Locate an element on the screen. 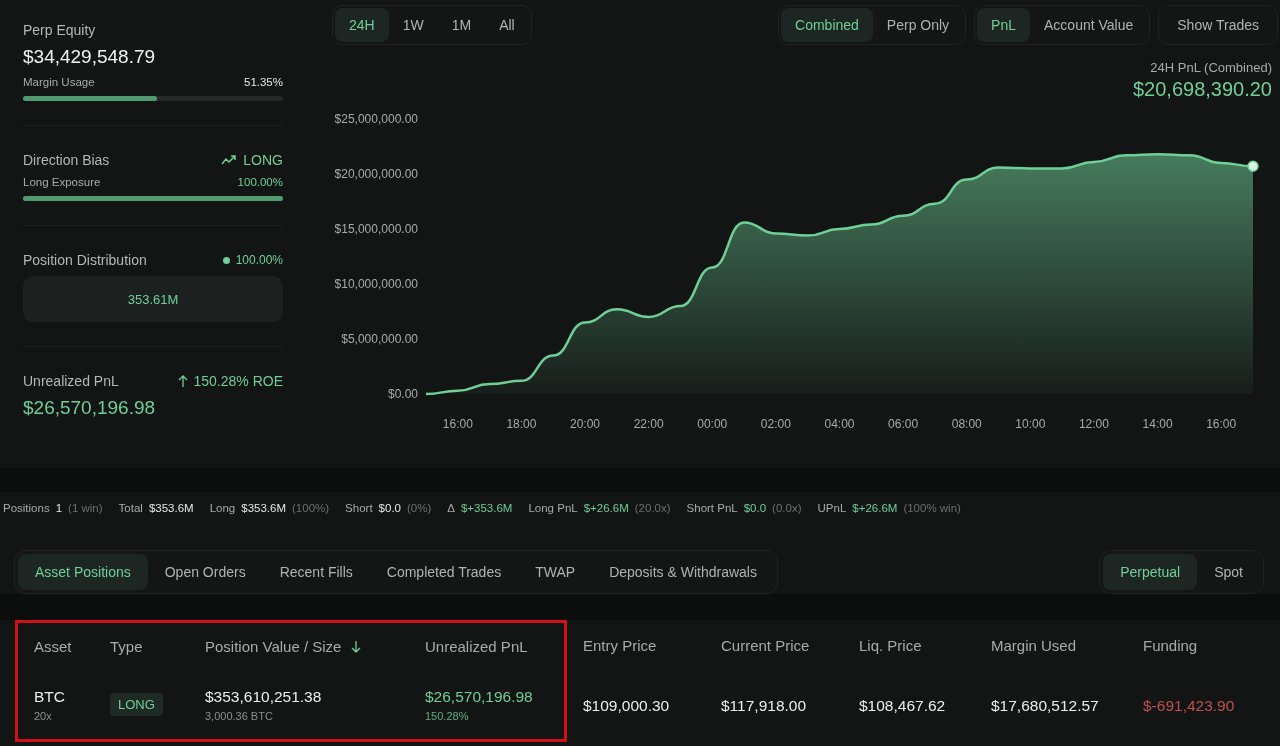 This screenshot has height=746, width=1280. trend-up-icon is located at coordinates (229, 160).